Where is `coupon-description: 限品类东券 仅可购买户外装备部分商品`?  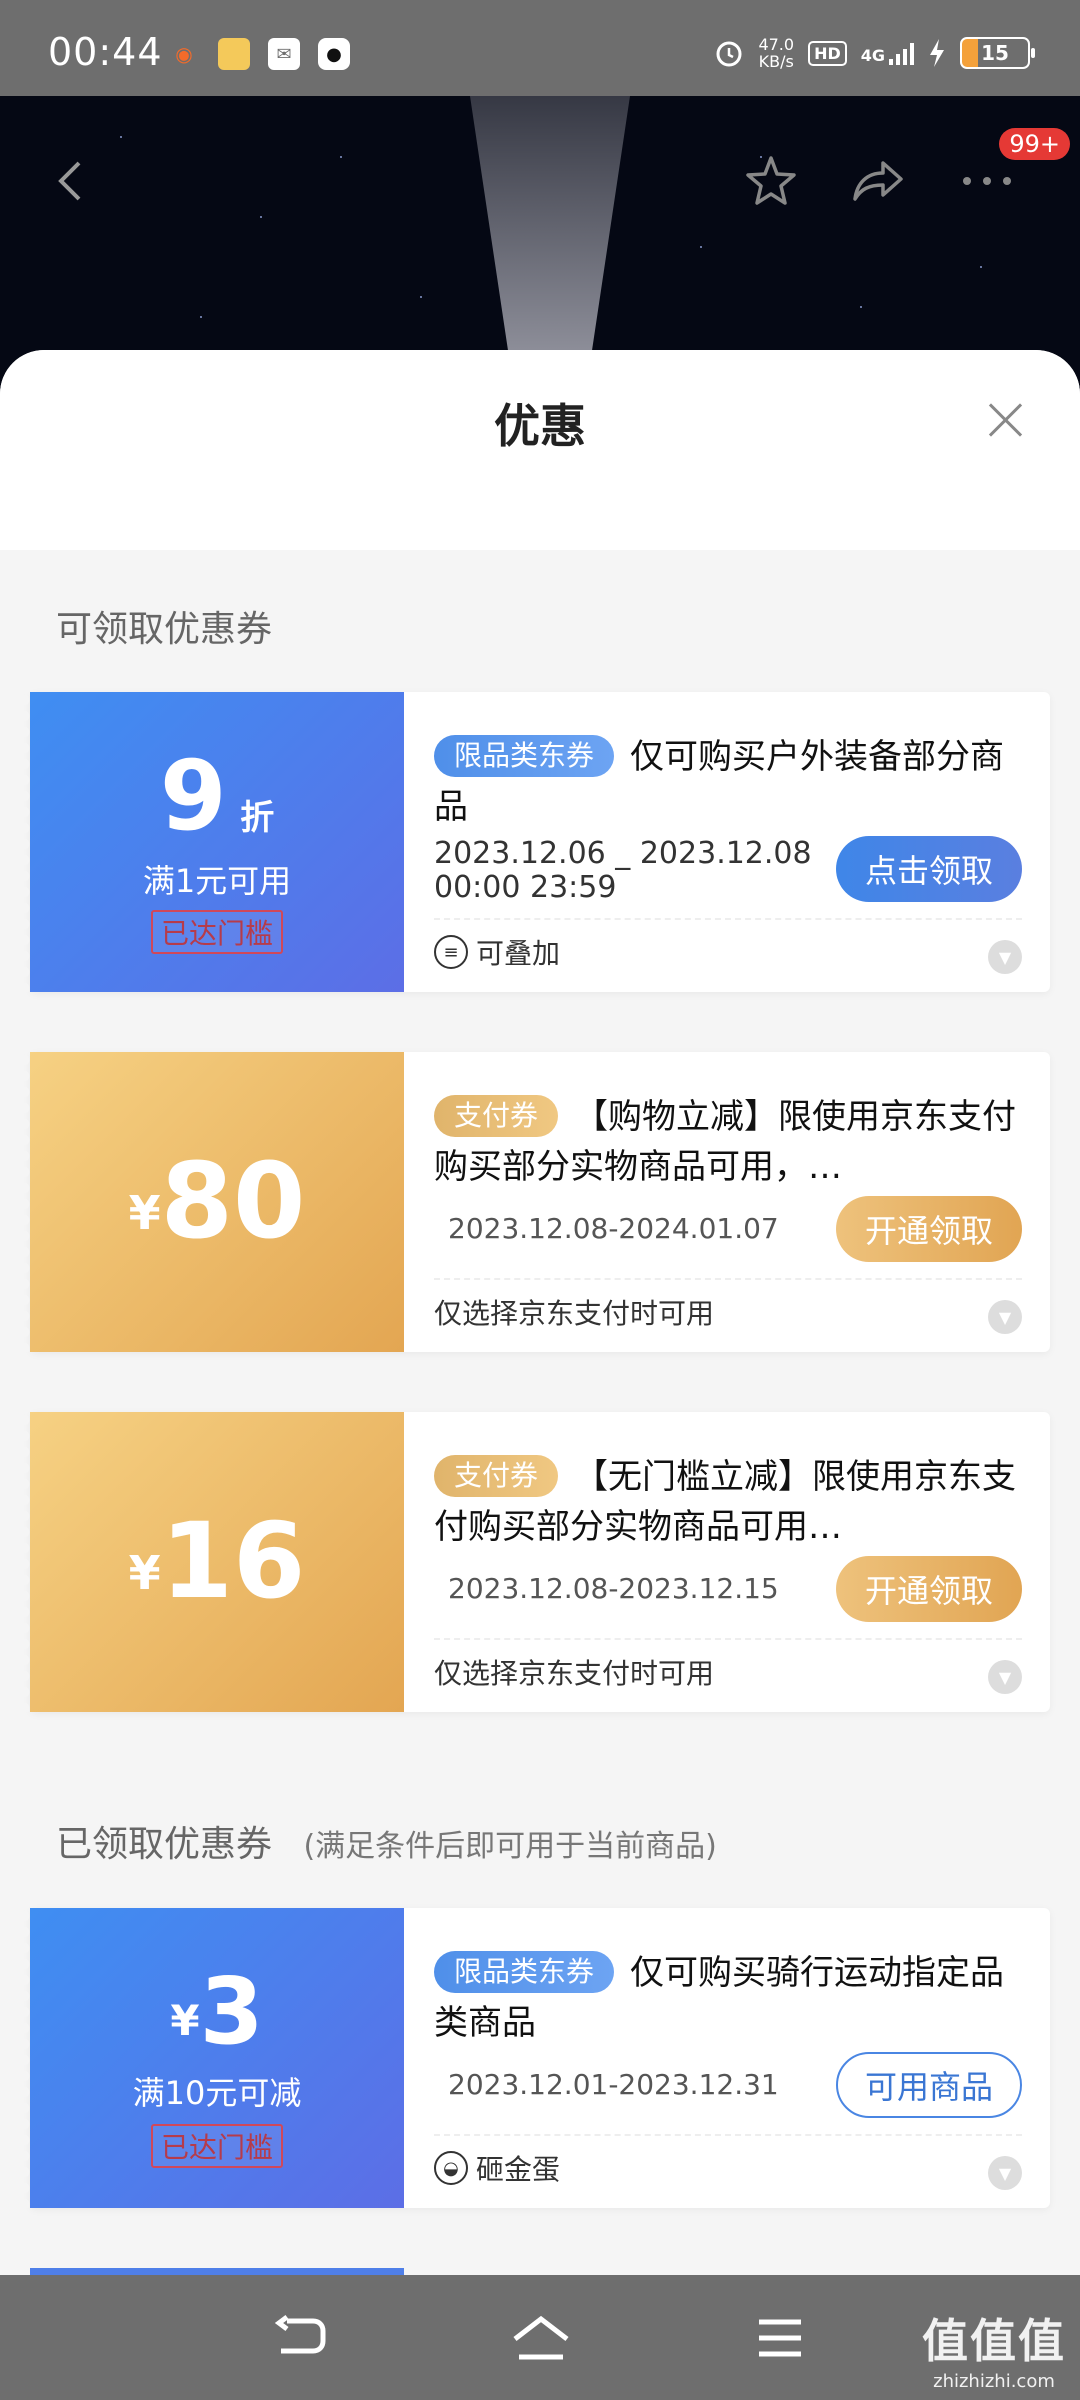 coupon-description: 限品类东券 仅可购买户外装备部分商品 is located at coordinates (728, 782).